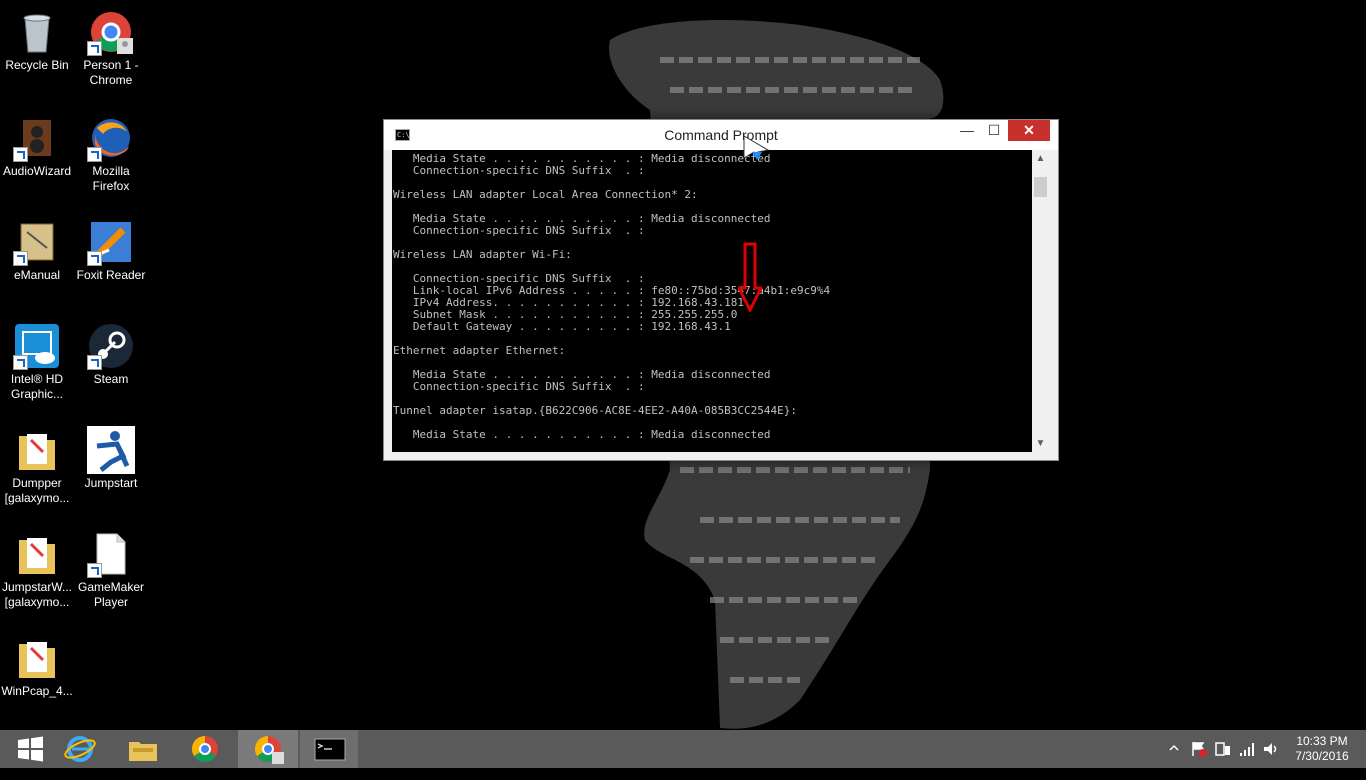  I want to click on minimize-button: —, so click(967, 130).